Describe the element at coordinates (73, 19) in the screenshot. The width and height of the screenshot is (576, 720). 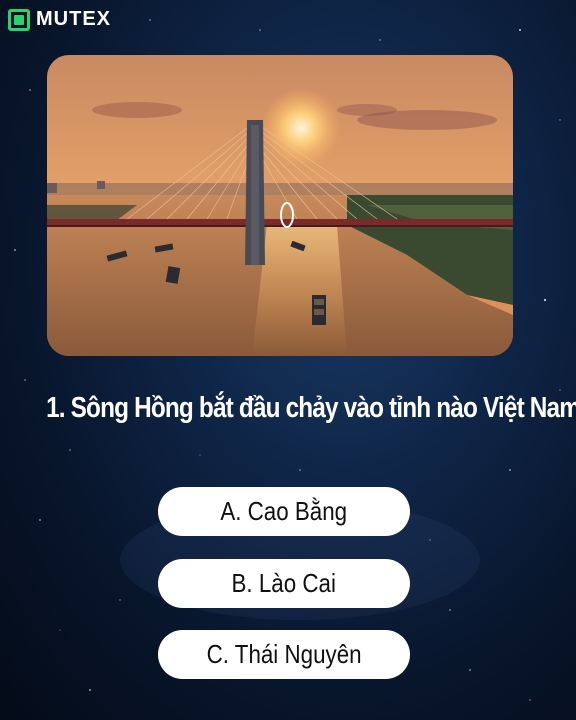
I see `brand-name: MUTEX` at that location.